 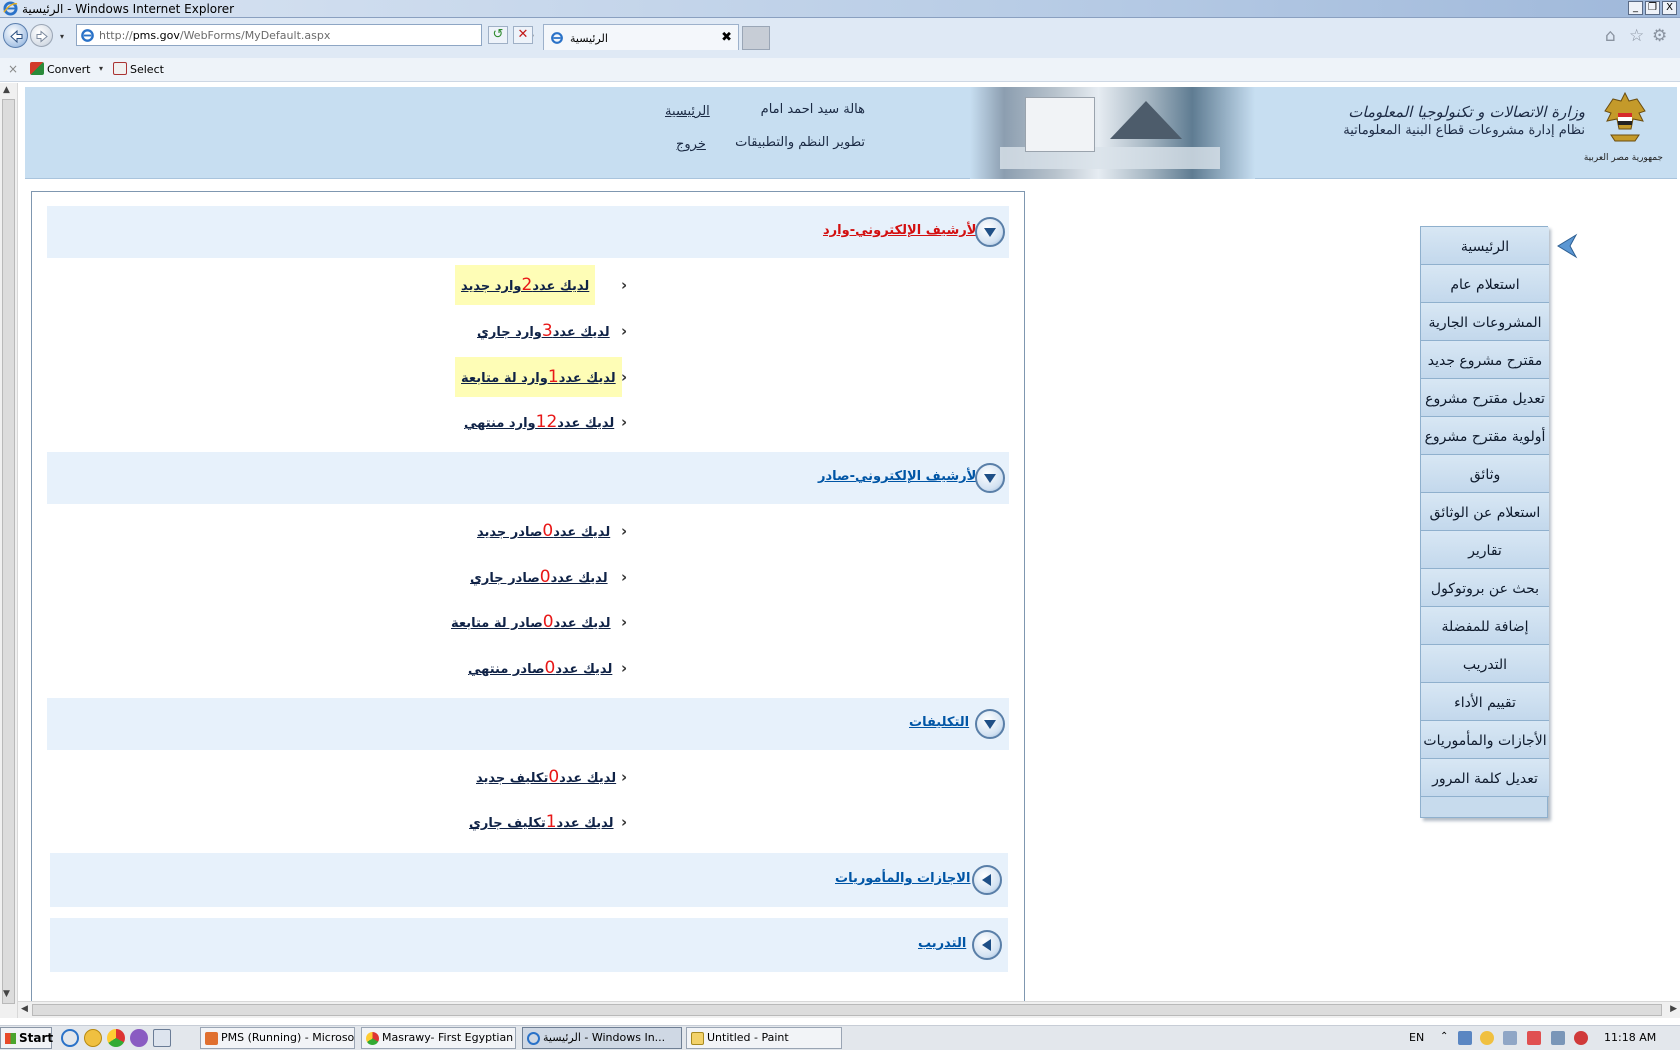 I want to click on convert-label: Convert, so click(x=69, y=69).